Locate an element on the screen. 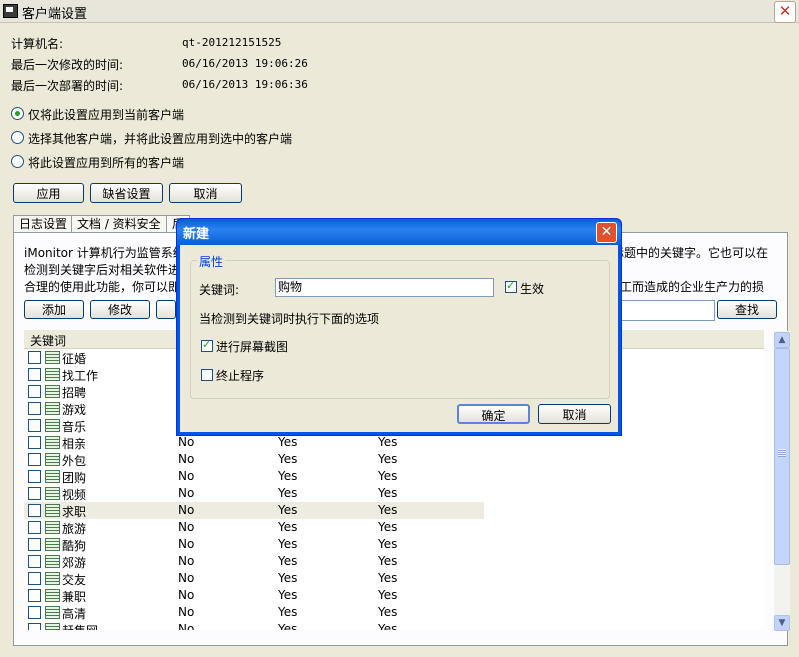 This screenshot has width=799, height=657. delete-keyword-button is located at coordinates (166, 309).